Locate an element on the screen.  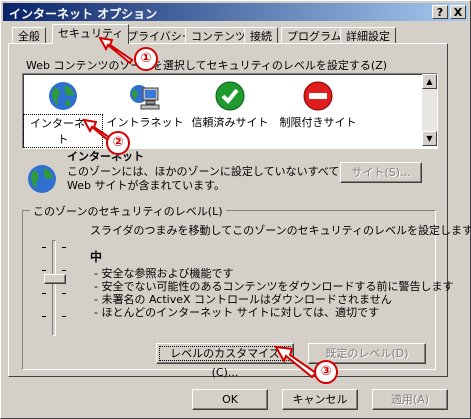
tab-general: 全般 is located at coordinates (29, 35).